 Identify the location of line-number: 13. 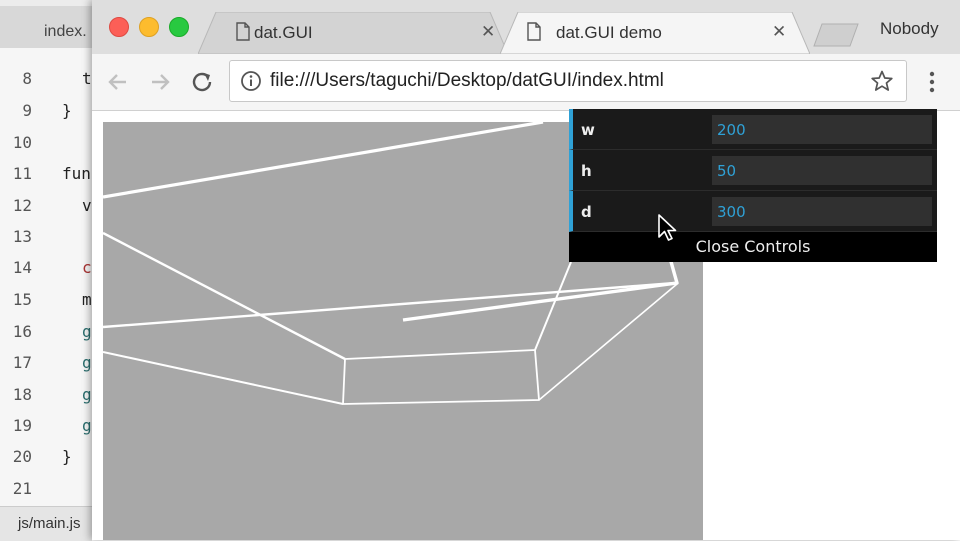
(22, 236).